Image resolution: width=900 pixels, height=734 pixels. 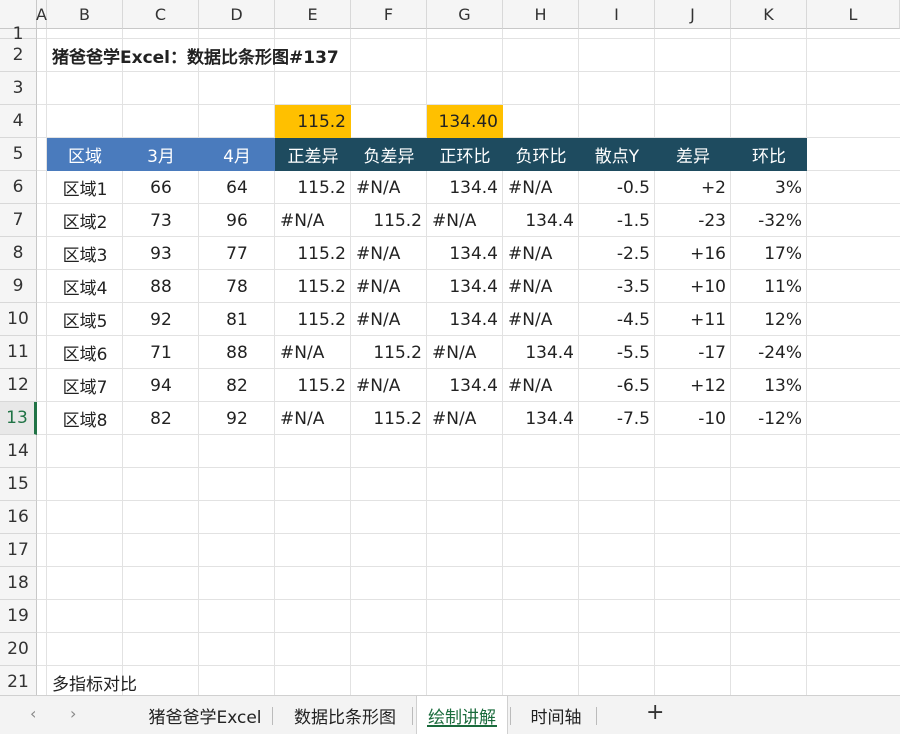 I want to click on row-header-1: 1, so click(x=18, y=34).